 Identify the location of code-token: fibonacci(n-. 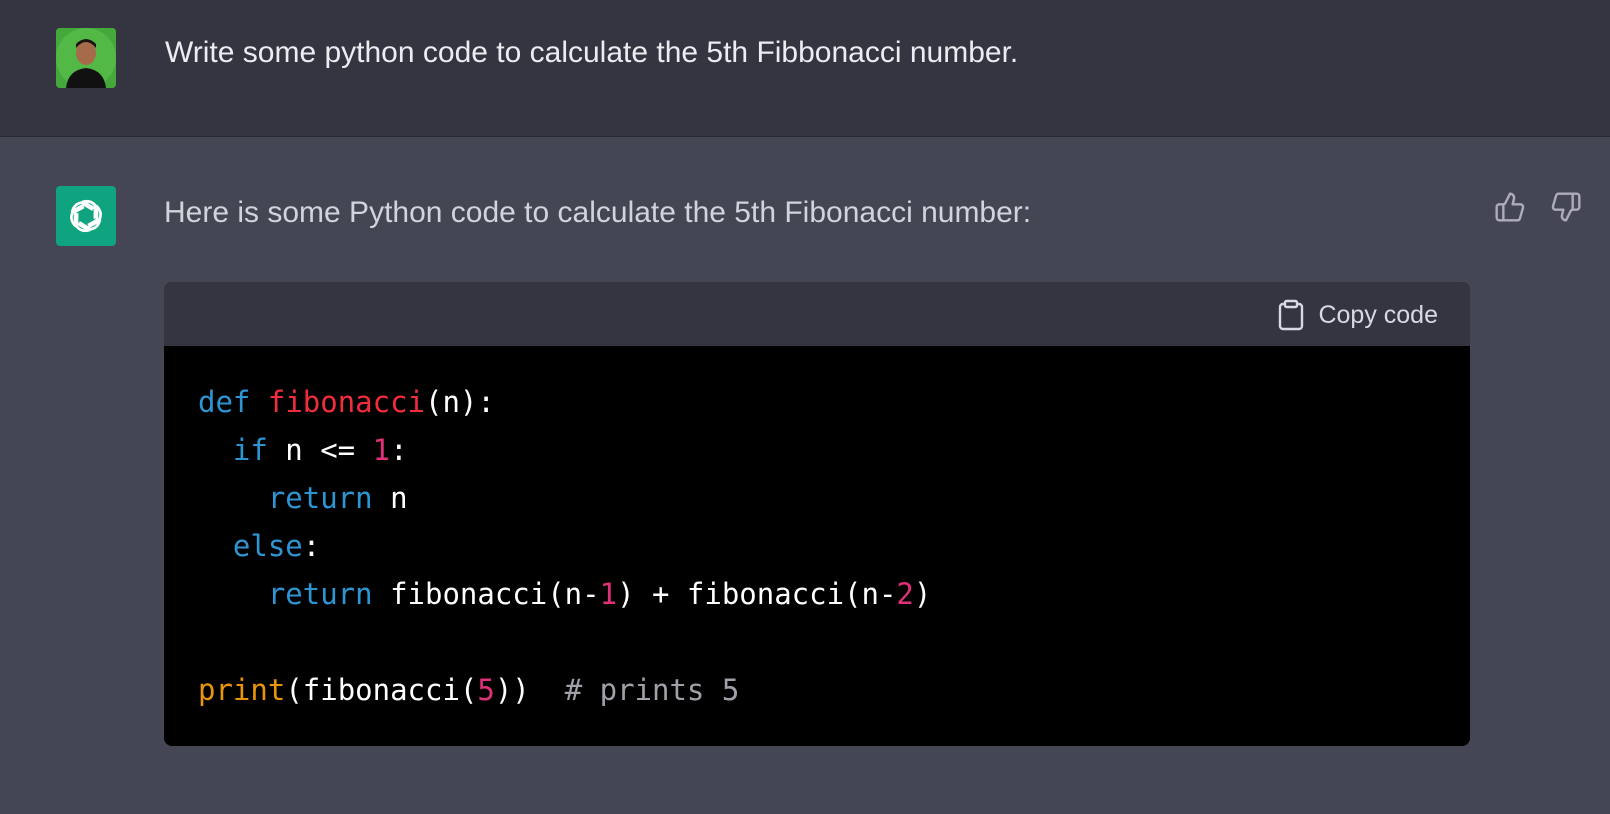
(486, 594).